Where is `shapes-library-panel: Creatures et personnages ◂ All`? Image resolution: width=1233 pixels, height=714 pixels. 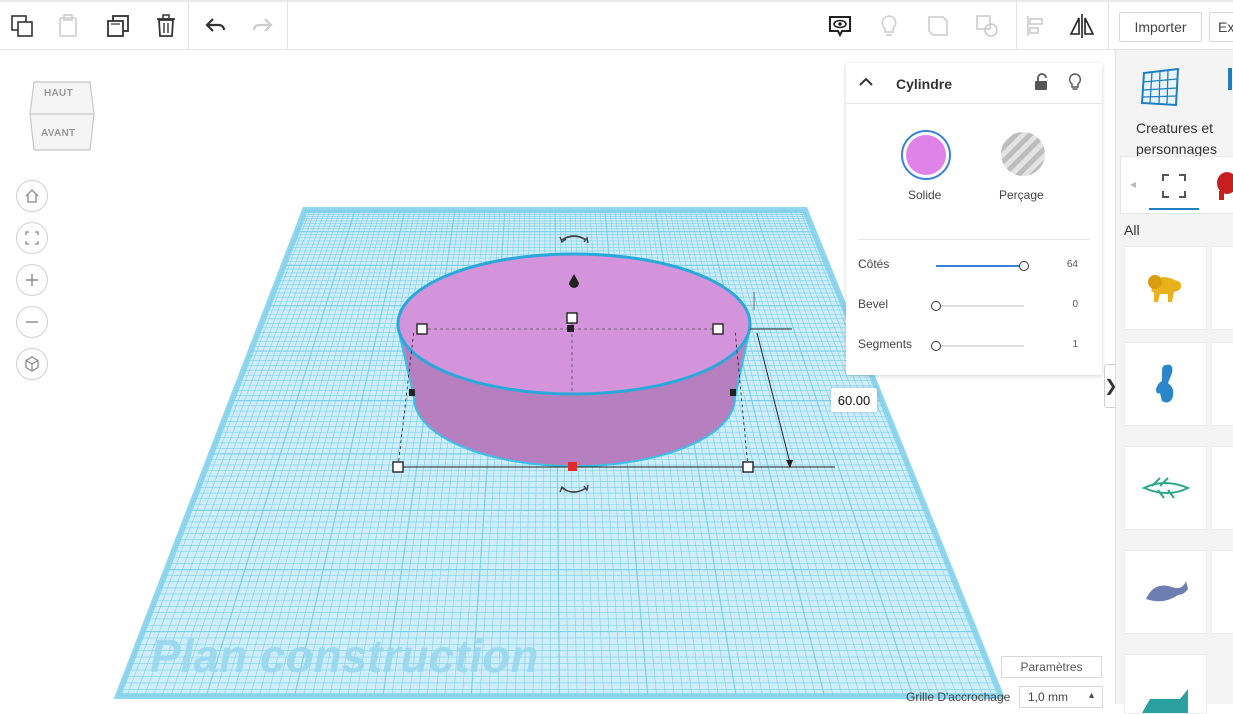 shapes-library-panel: Creatures et personnages ◂ All is located at coordinates (1174, 382).